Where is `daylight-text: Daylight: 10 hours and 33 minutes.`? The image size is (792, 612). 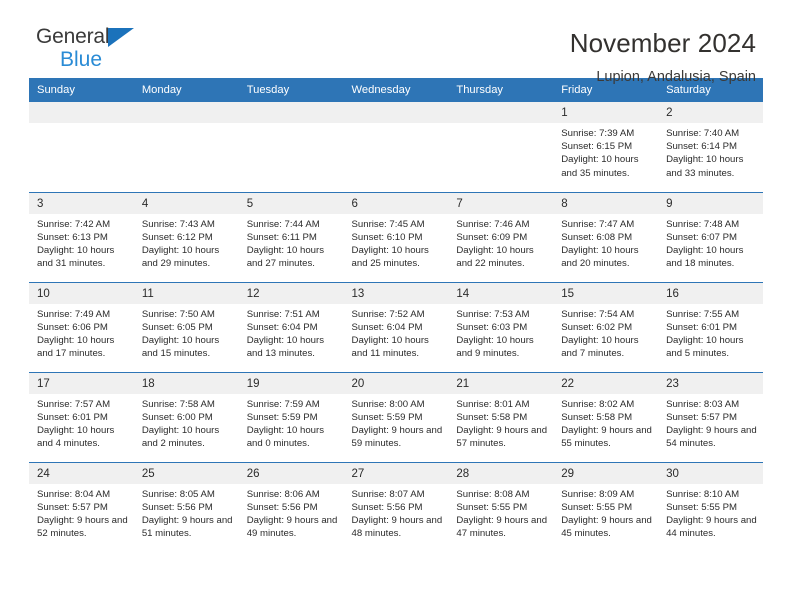
daylight-text: Daylight: 10 hours and 33 minutes. is located at coordinates (705, 166).